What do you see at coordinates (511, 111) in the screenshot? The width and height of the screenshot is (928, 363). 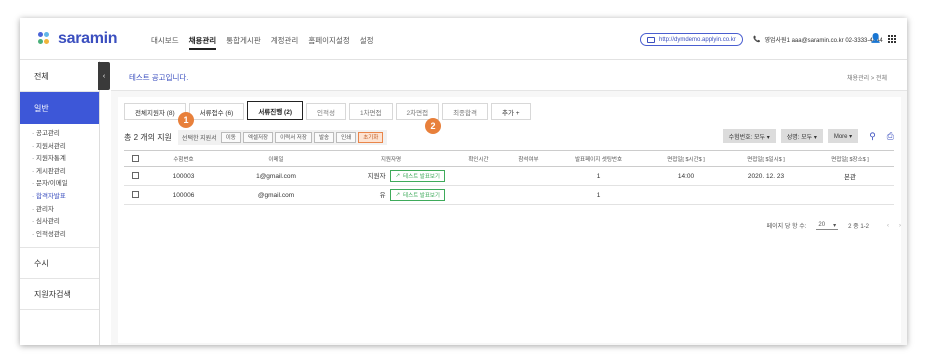 I see `add-stage-button: 추가 +` at bounding box center [511, 111].